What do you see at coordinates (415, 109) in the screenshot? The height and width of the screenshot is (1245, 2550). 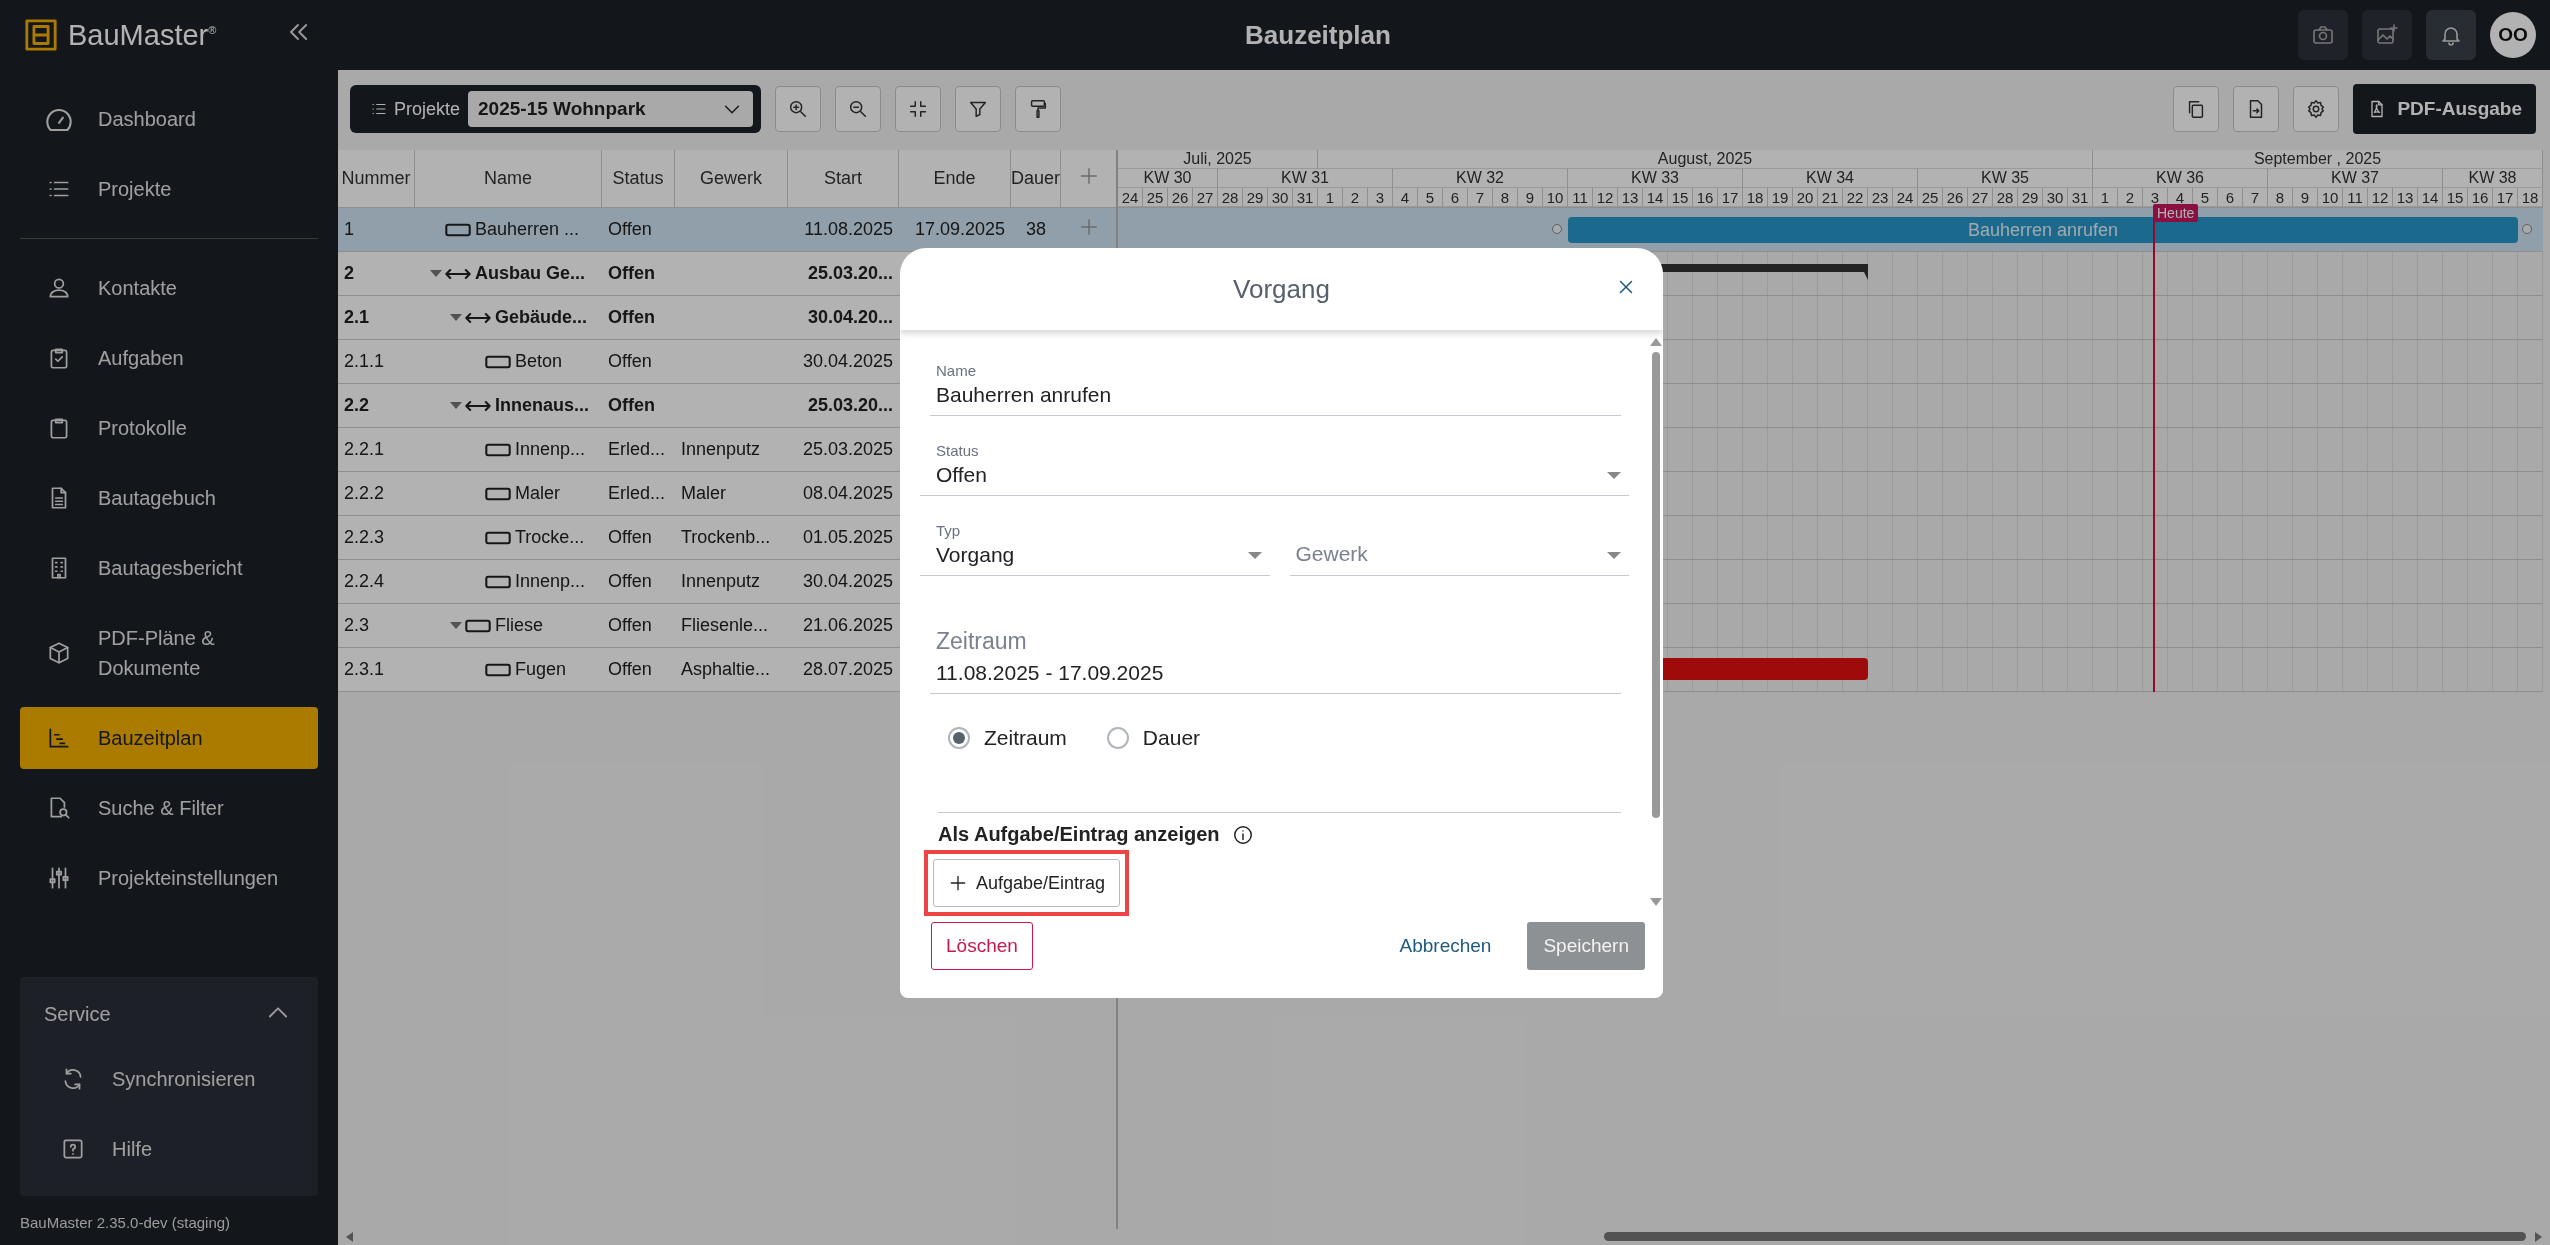 I see `projects-label: Projekte` at bounding box center [415, 109].